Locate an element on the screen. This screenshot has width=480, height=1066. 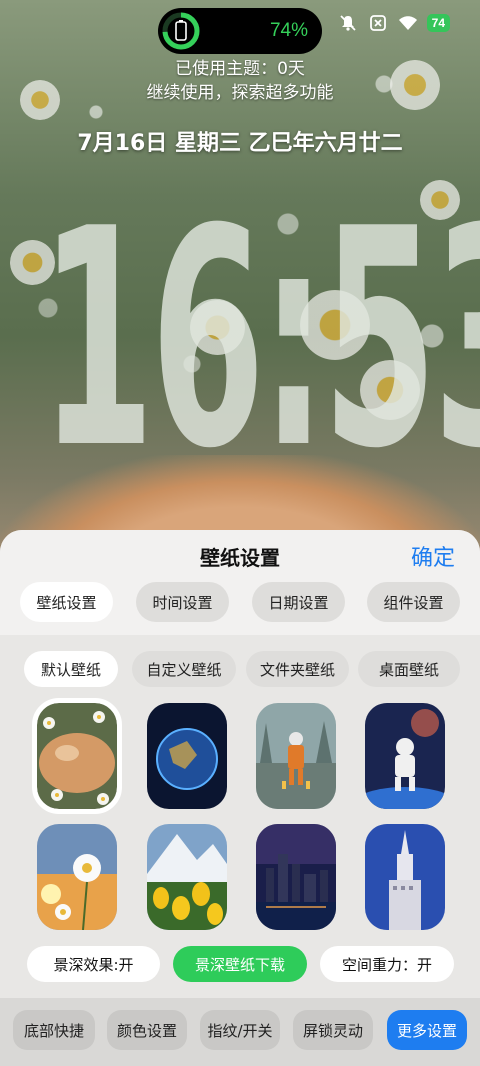
more-settings-button: 更多设置 is located at coordinates (427, 1030).